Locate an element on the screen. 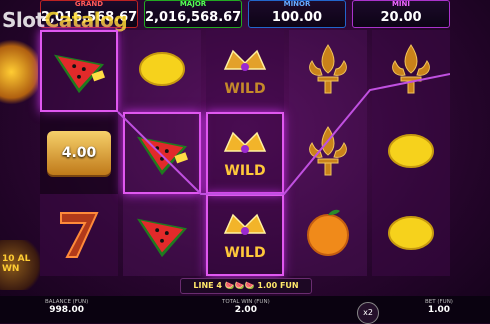 The height and width of the screenshot is (324, 490). balance-value: 998.00 is located at coordinates (66, 310).